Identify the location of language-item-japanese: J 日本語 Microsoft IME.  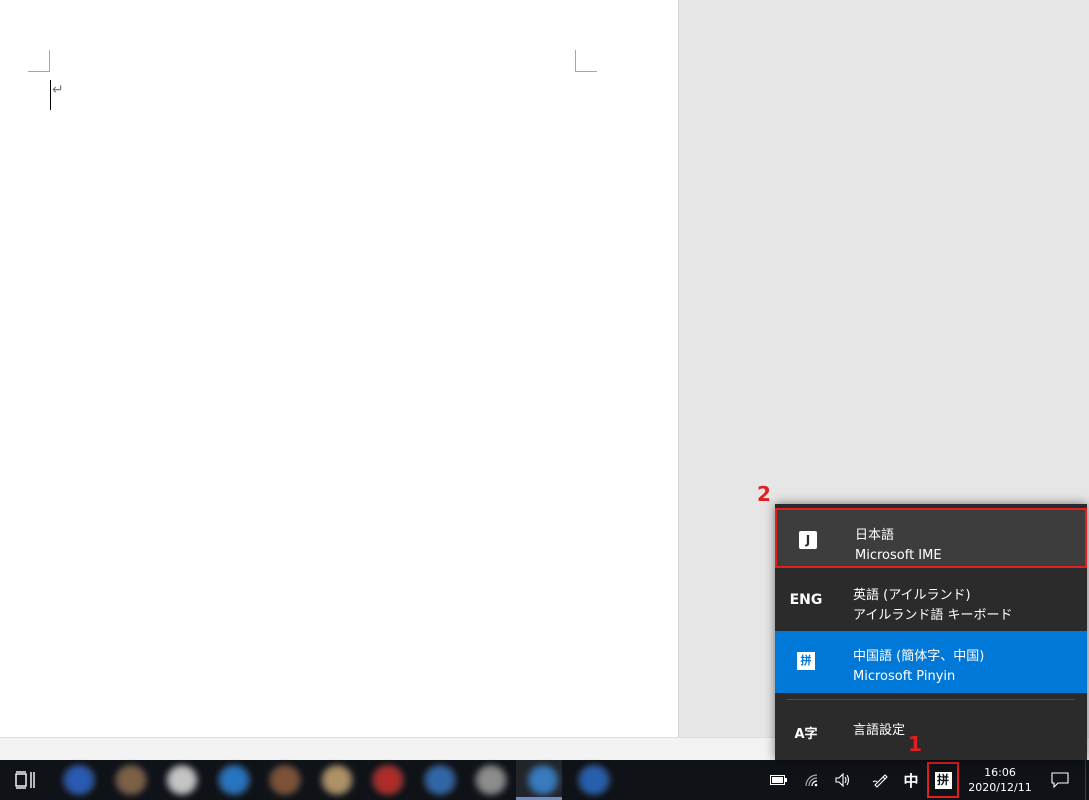
(931, 538).